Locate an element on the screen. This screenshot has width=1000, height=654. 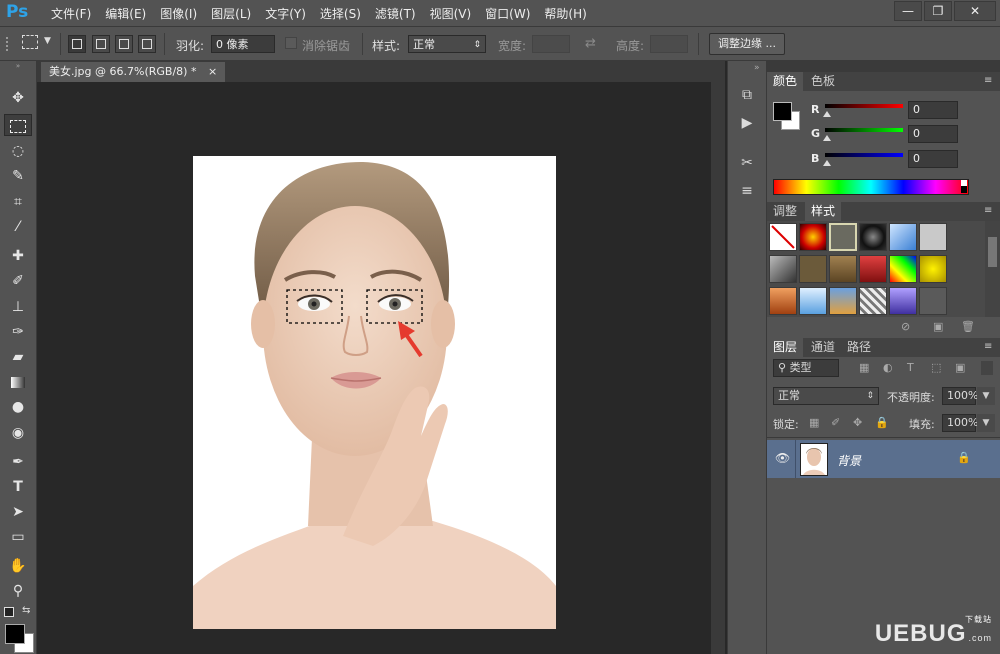
default-colors-icon is located at coordinates (9, 612).